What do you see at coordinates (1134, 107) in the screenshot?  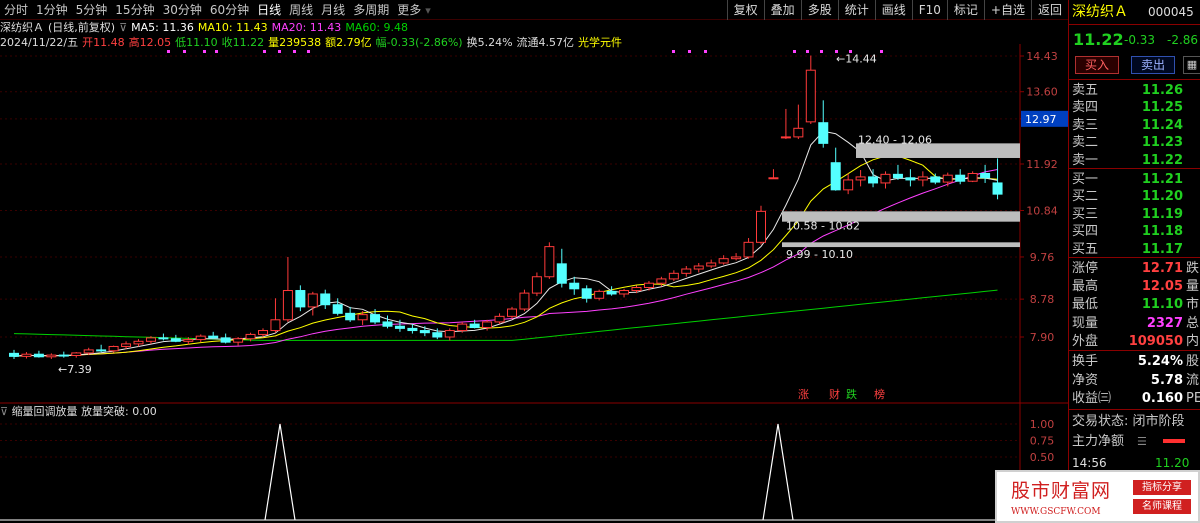 I see `ask-row: 卖四 11.25` at bounding box center [1134, 107].